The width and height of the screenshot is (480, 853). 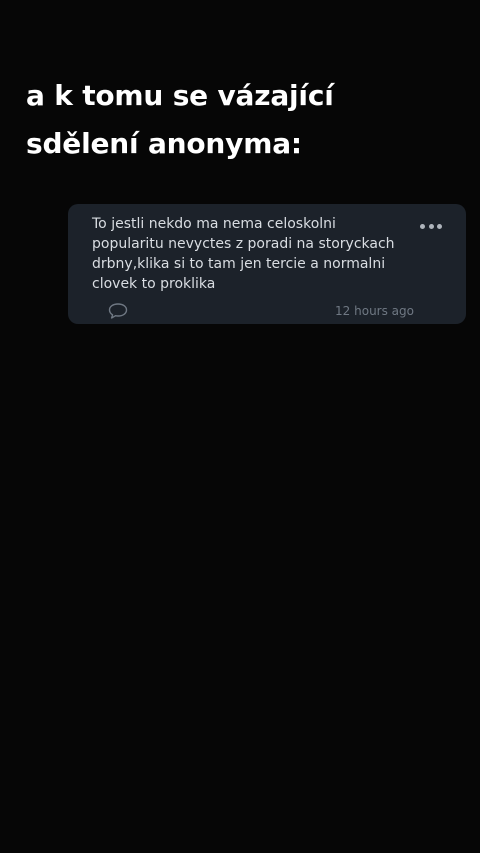 I want to click on story-caption: a k tomu se vázající sdělení anonyma:, so click(x=236, y=120).